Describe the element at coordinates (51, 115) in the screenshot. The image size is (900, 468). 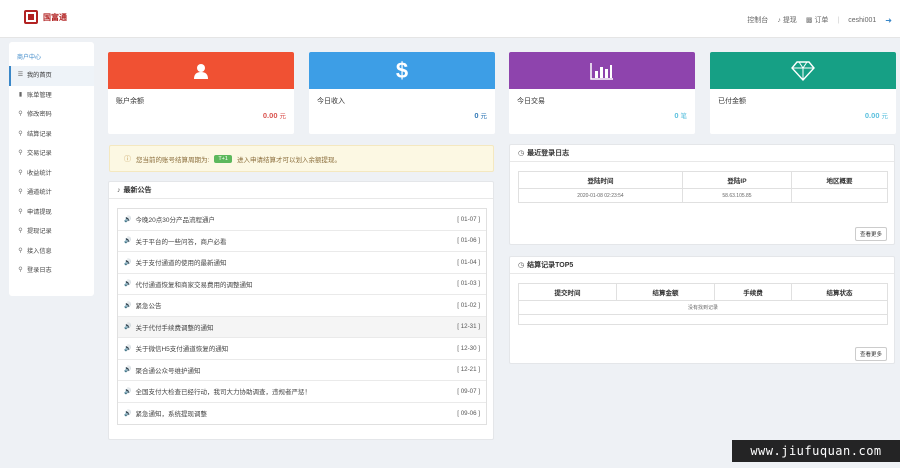
I see `sidebar-item-password: ⚲ 修改密码` at that location.